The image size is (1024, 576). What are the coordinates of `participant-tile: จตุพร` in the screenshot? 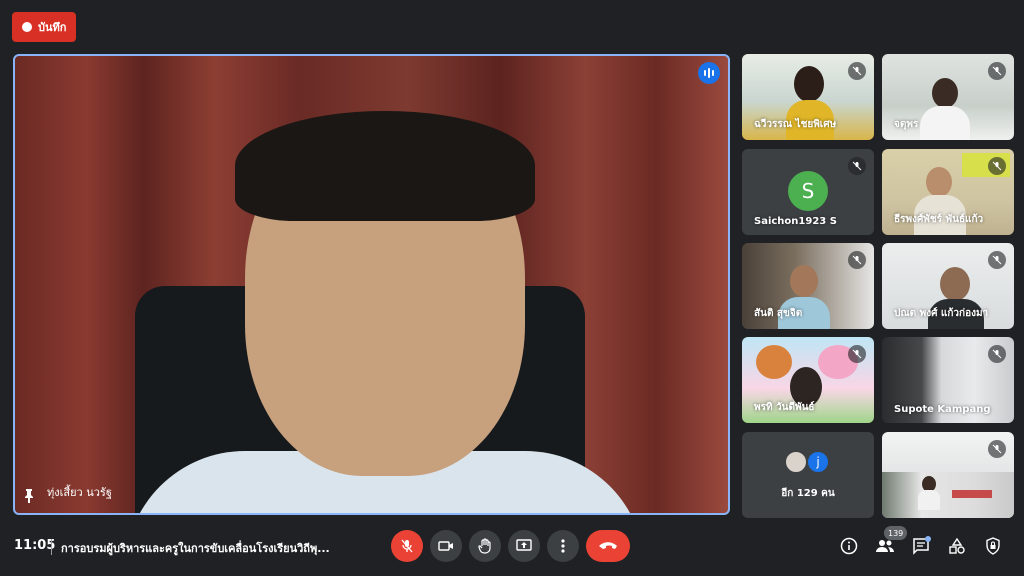 It's located at (948, 97).